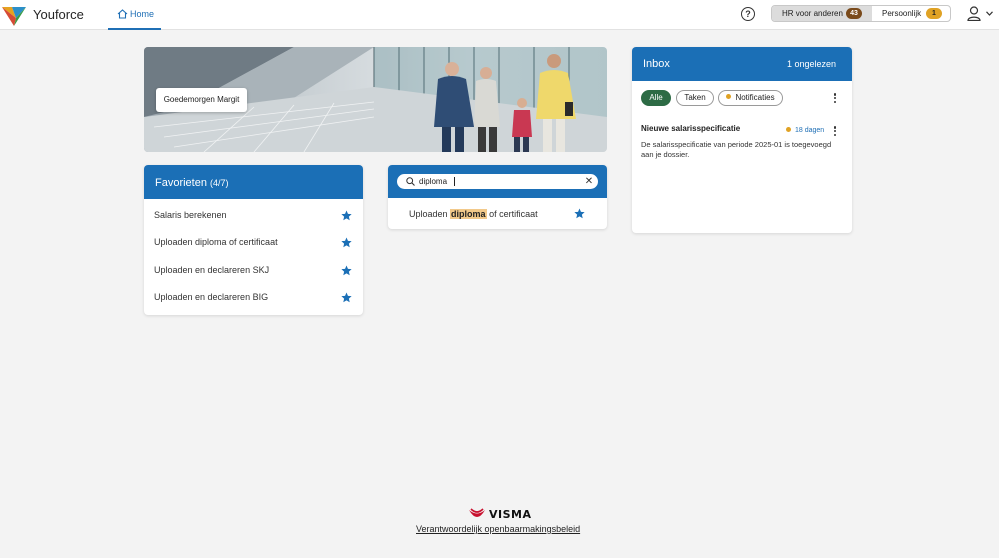 The width and height of the screenshot is (999, 558). What do you see at coordinates (454, 181) in the screenshot?
I see `text-cursor` at bounding box center [454, 181].